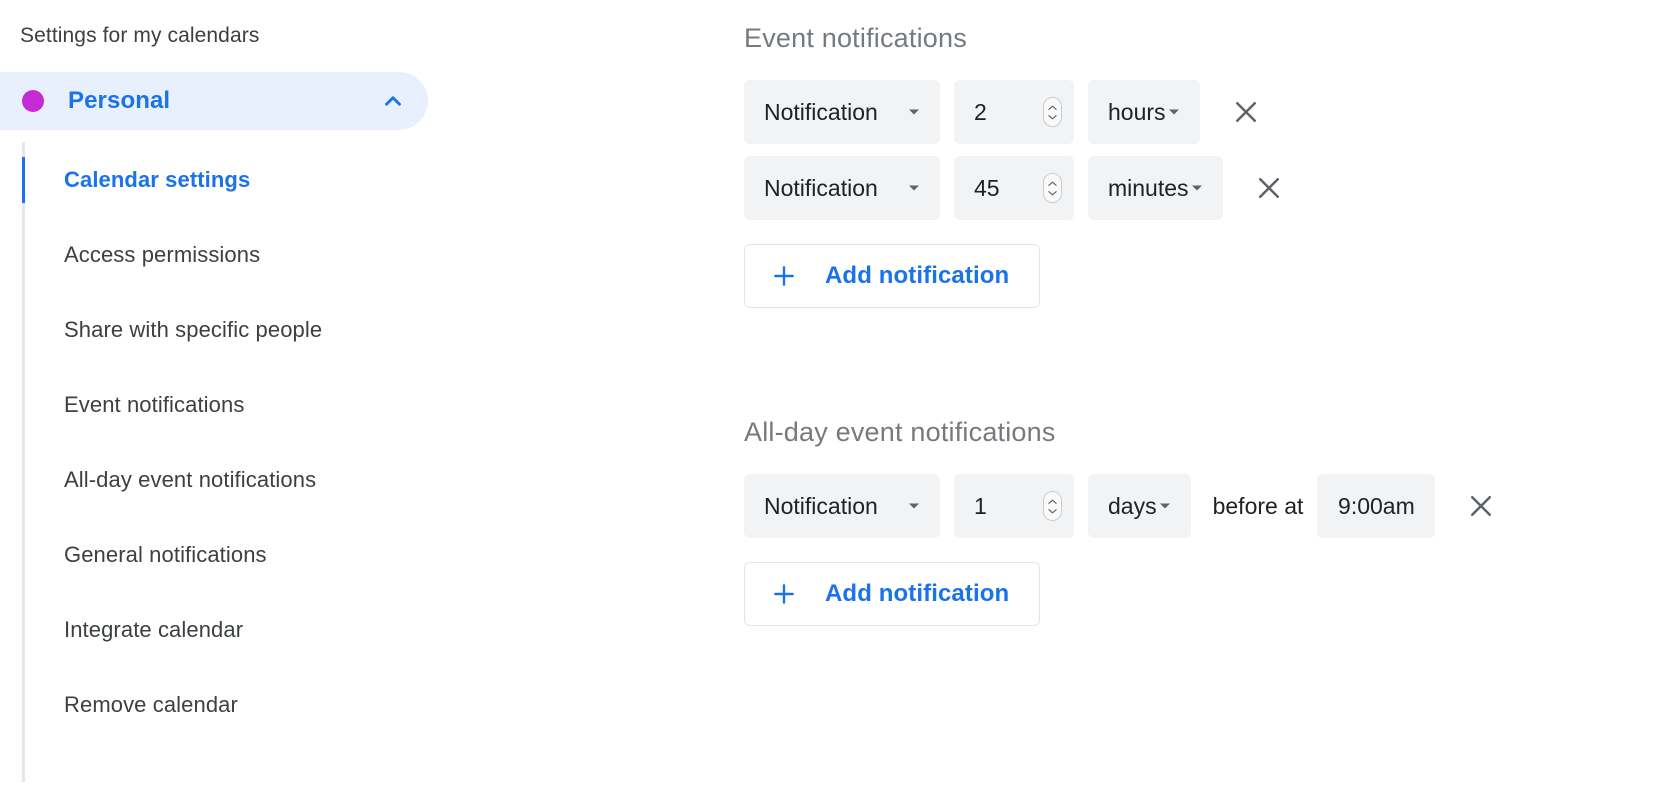 Image resolution: width=1666 pixels, height=789 pixels. What do you see at coordinates (214, 101) in the screenshot?
I see `calendar-header-personal: Personal` at bounding box center [214, 101].